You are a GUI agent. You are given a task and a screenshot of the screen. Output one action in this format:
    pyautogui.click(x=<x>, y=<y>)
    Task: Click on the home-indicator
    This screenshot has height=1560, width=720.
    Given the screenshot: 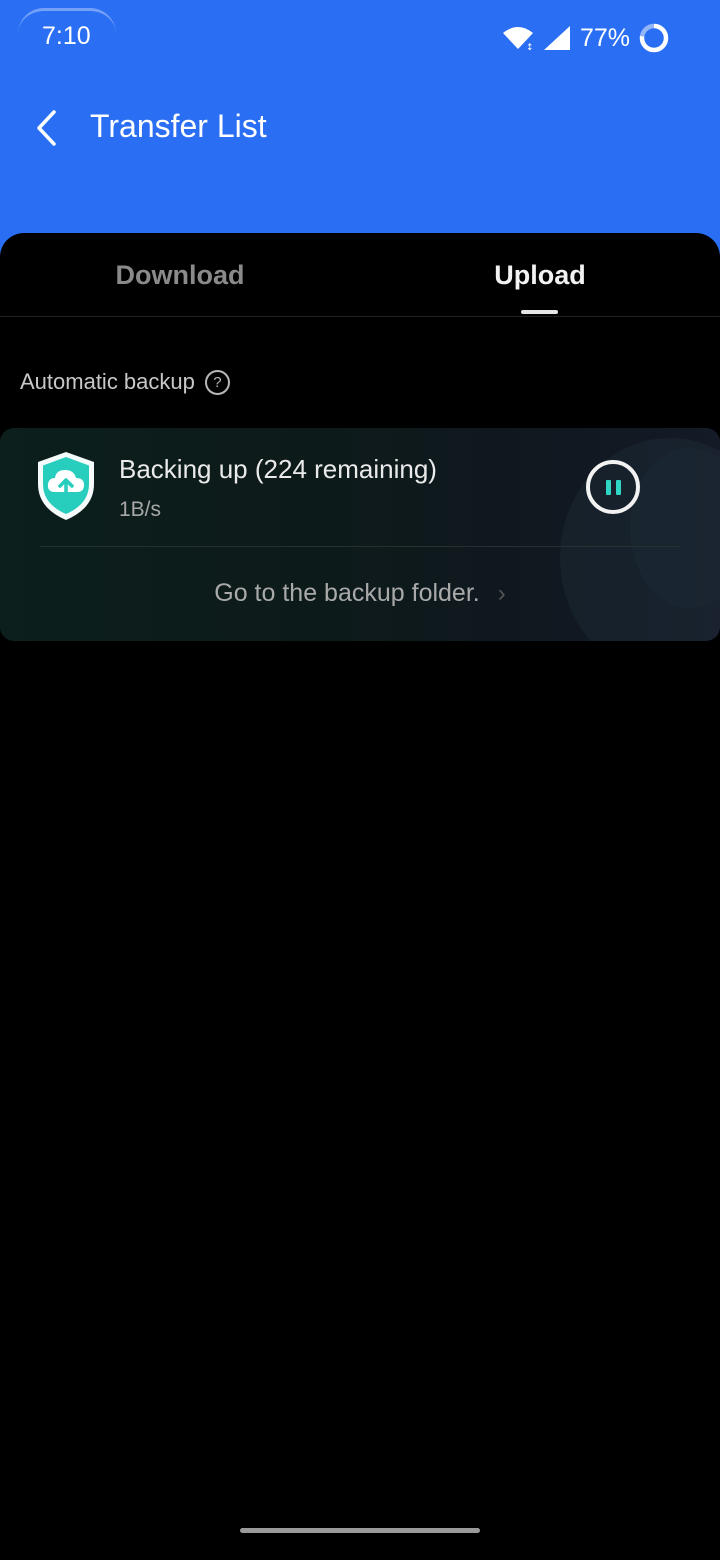 What is the action you would take?
    pyautogui.click(x=360, y=1530)
    